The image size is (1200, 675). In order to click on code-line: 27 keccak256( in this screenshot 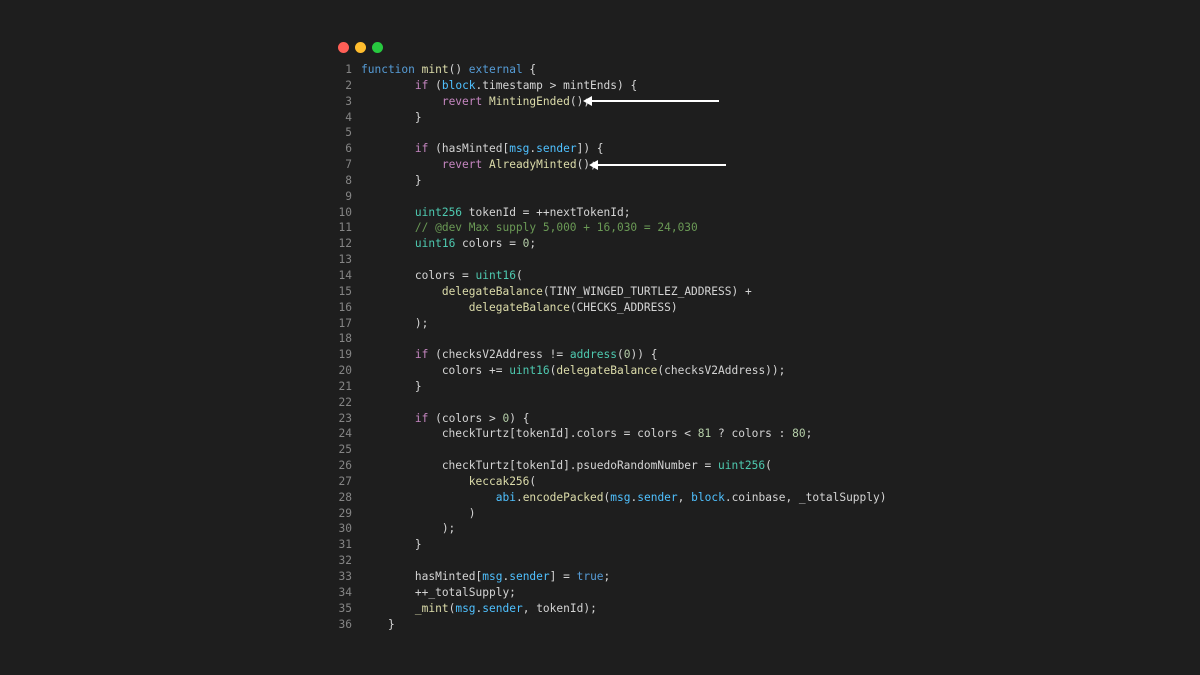, I will do `click(608, 482)`.